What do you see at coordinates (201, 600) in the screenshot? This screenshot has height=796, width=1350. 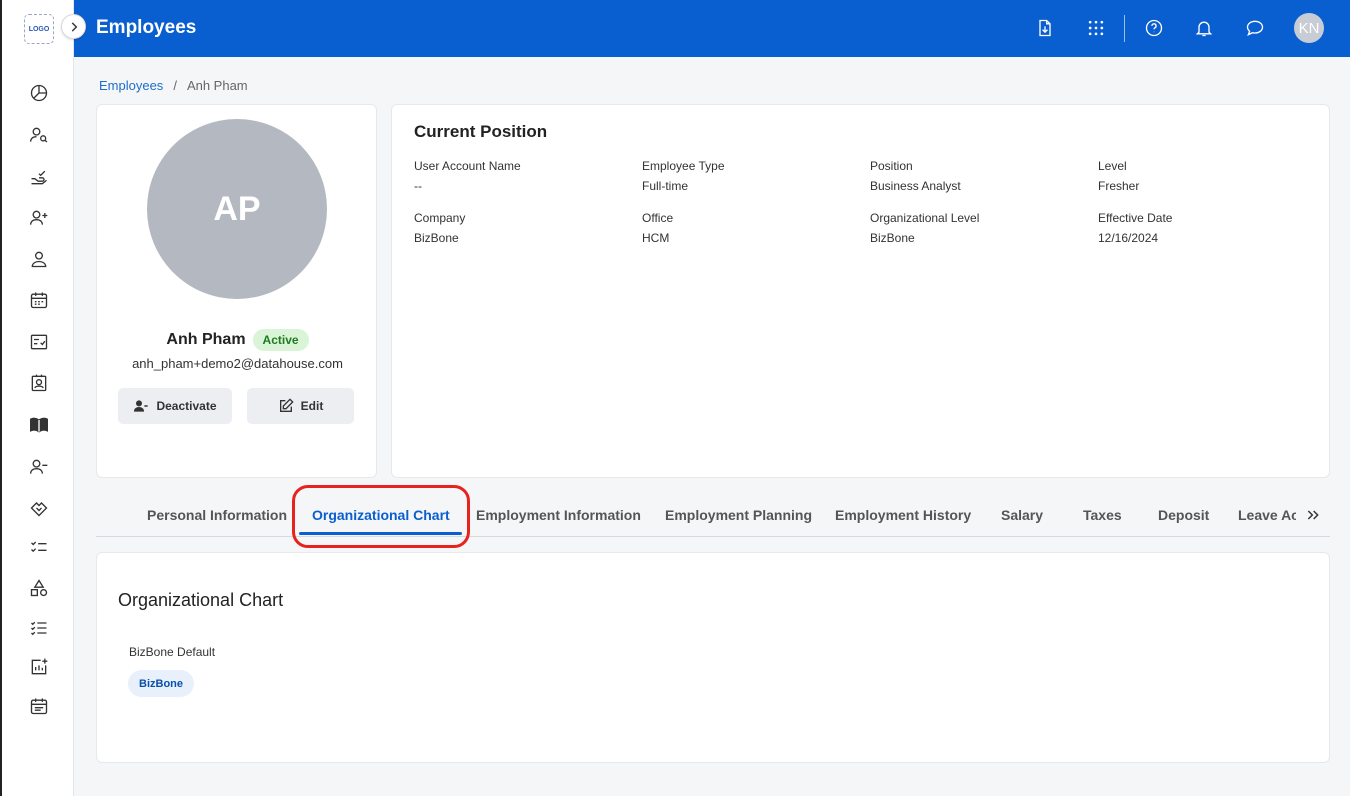 I see `organizational-chart-title: Organizational Chart` at bounding box center [201, 600].